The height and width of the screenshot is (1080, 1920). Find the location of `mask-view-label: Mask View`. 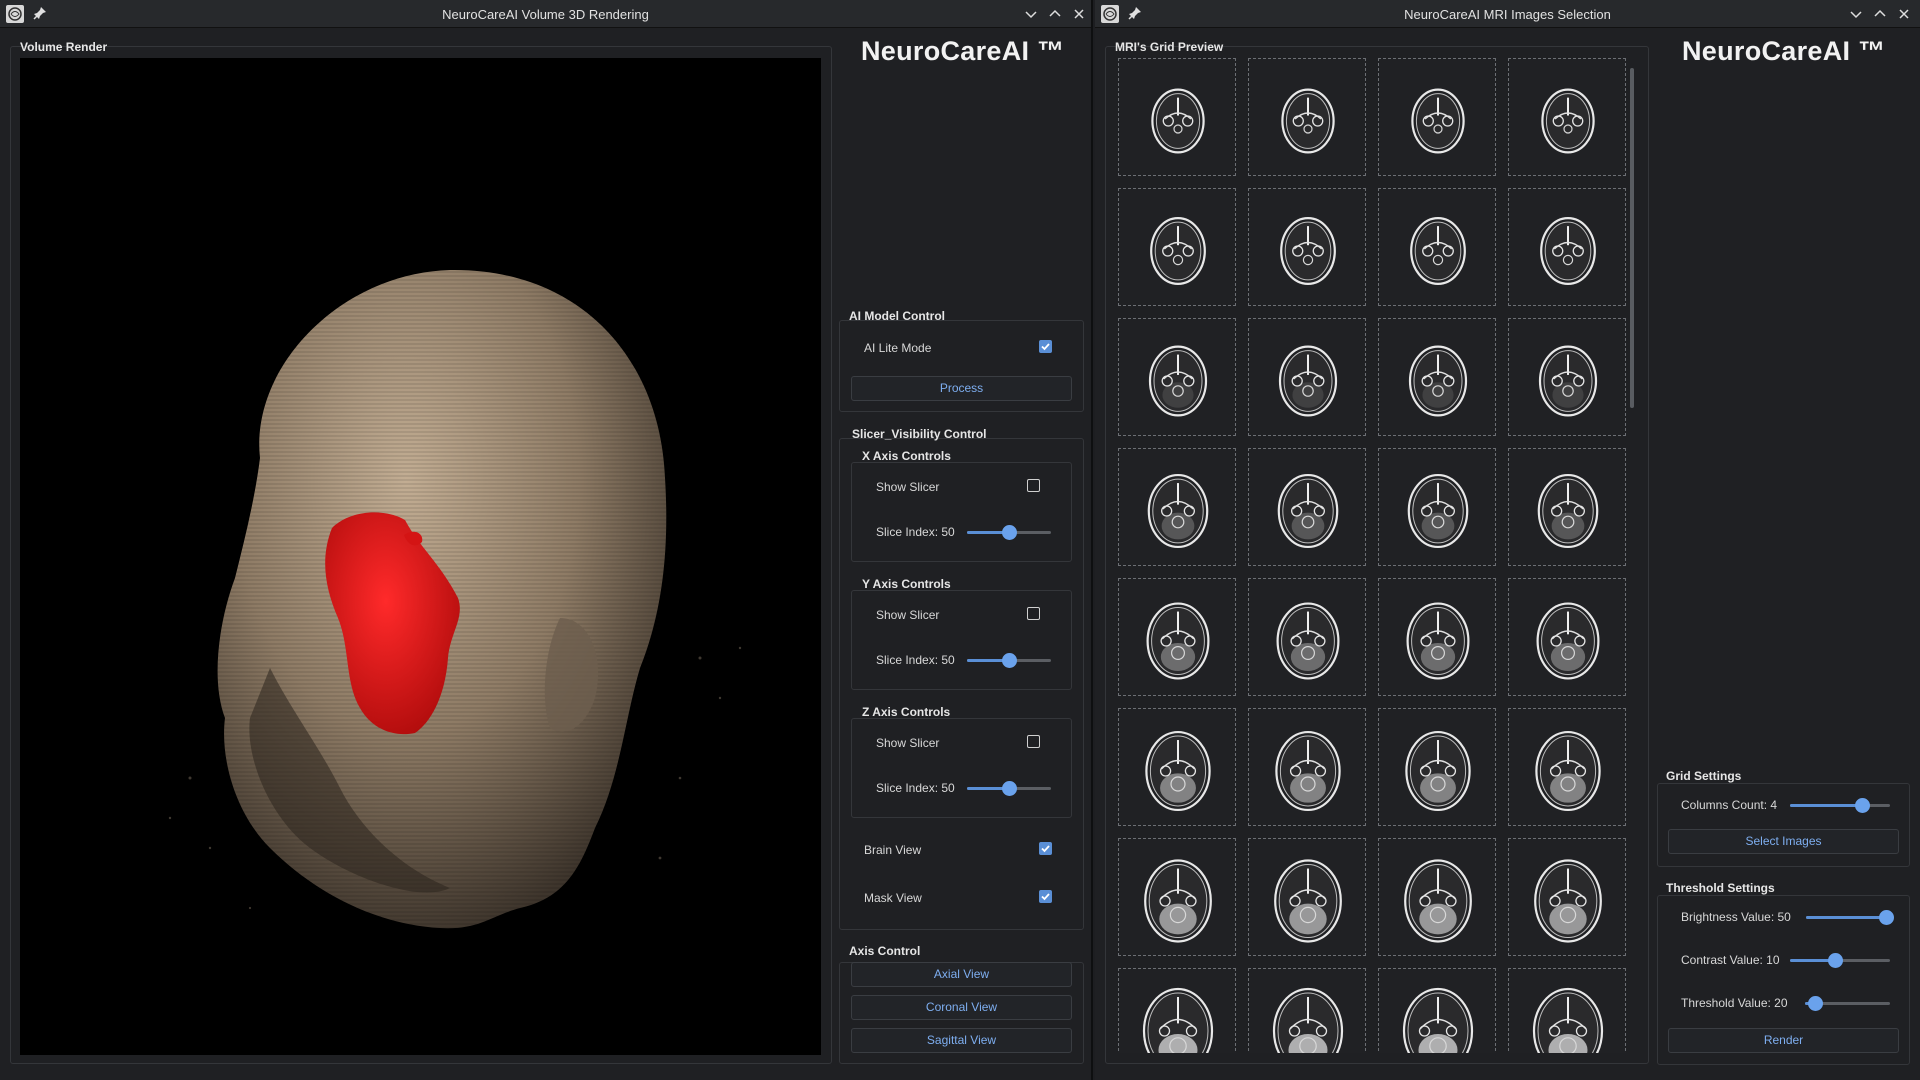

mask-view-label: Mask View is located at coordinates (893, 898).